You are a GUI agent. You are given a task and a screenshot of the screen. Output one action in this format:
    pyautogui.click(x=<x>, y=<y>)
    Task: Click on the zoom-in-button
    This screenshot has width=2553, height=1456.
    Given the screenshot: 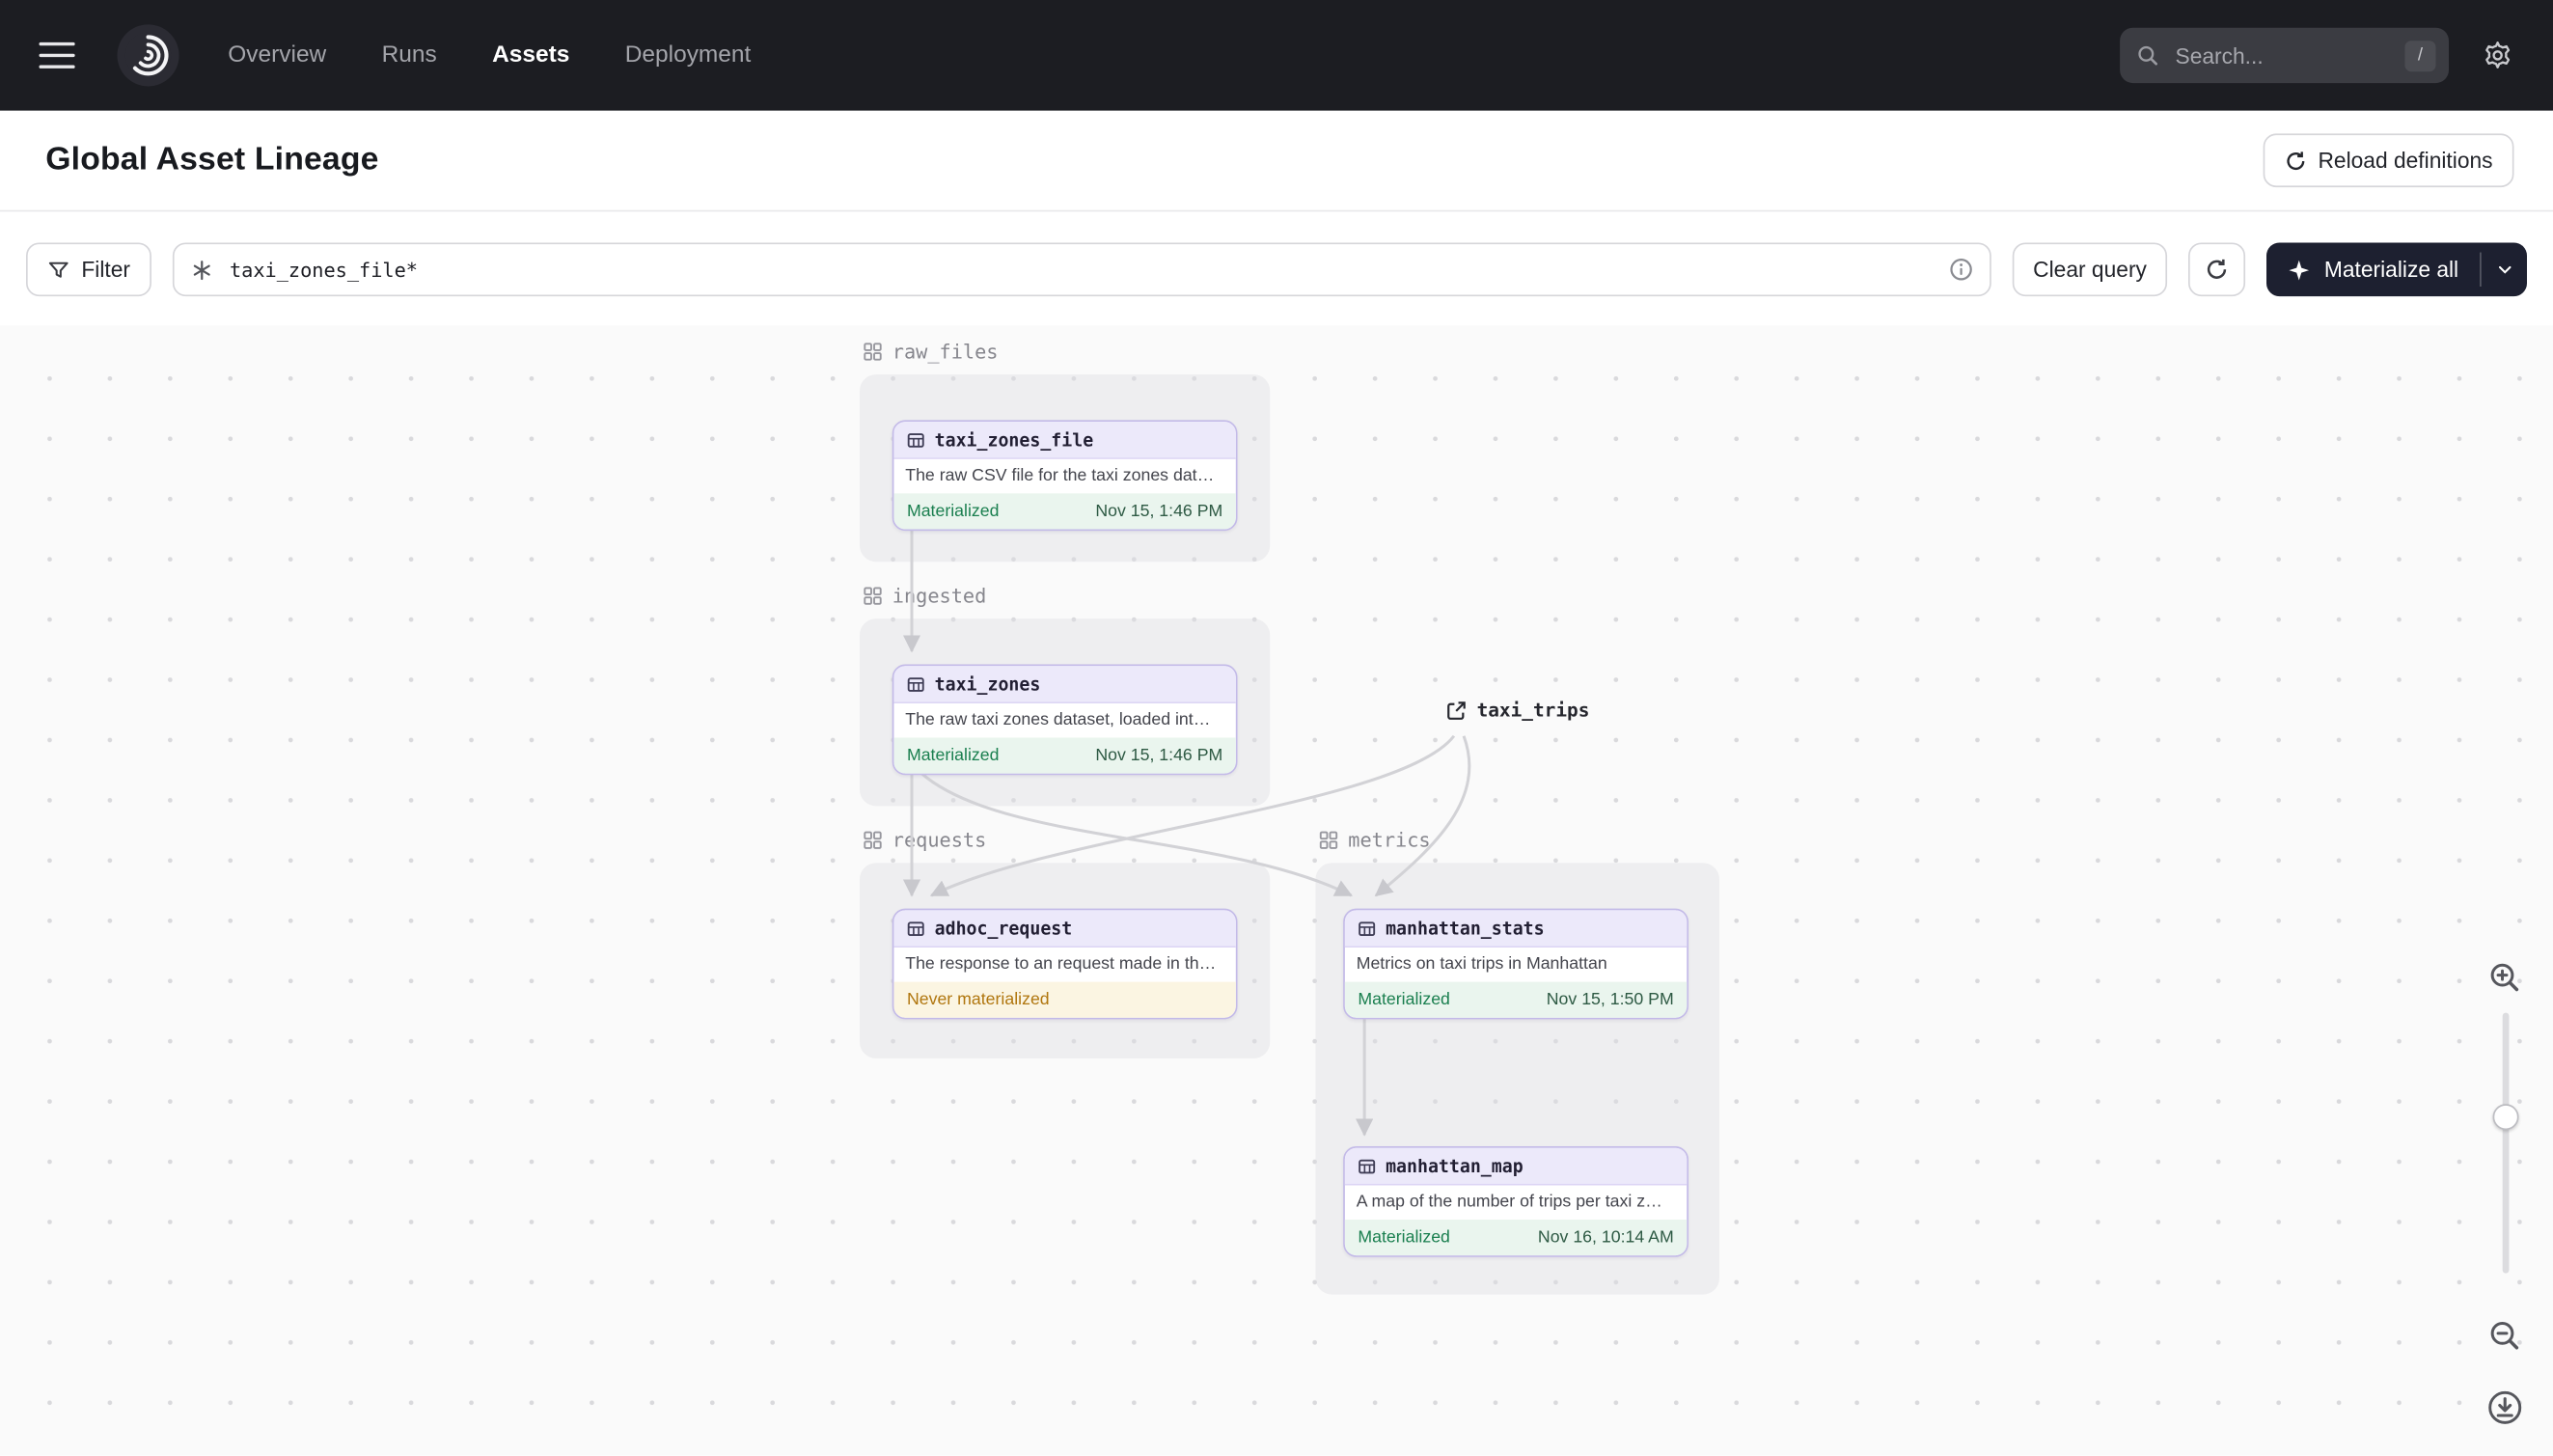 What is the action you would take?
    pyautogui.click(x=2504, y=977)
    